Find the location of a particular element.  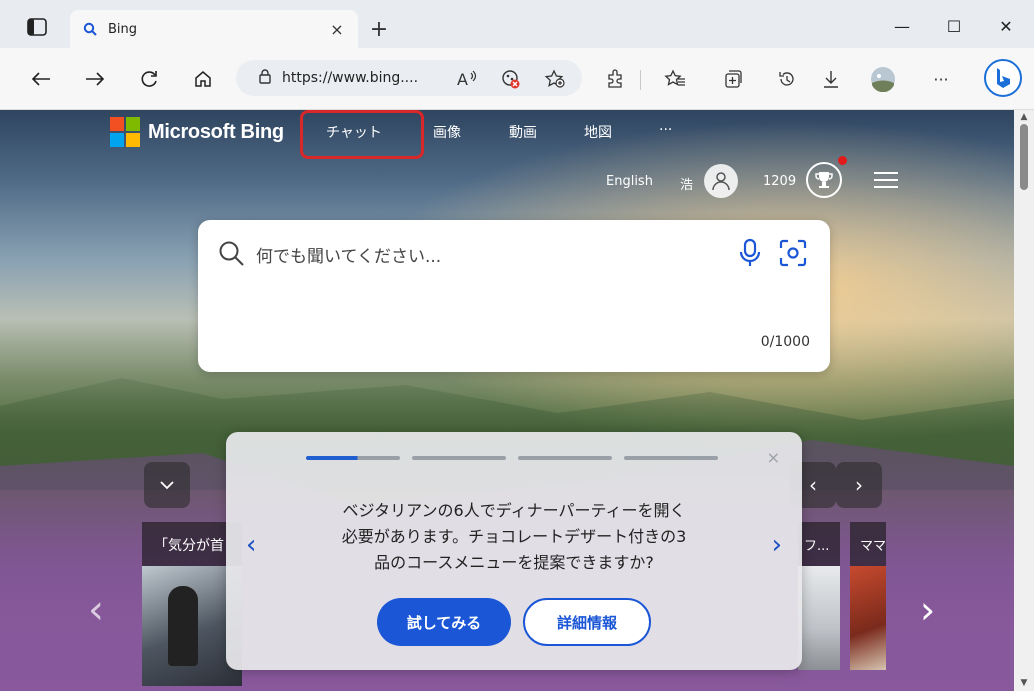

back-icon is located at coordinates (41, 79).